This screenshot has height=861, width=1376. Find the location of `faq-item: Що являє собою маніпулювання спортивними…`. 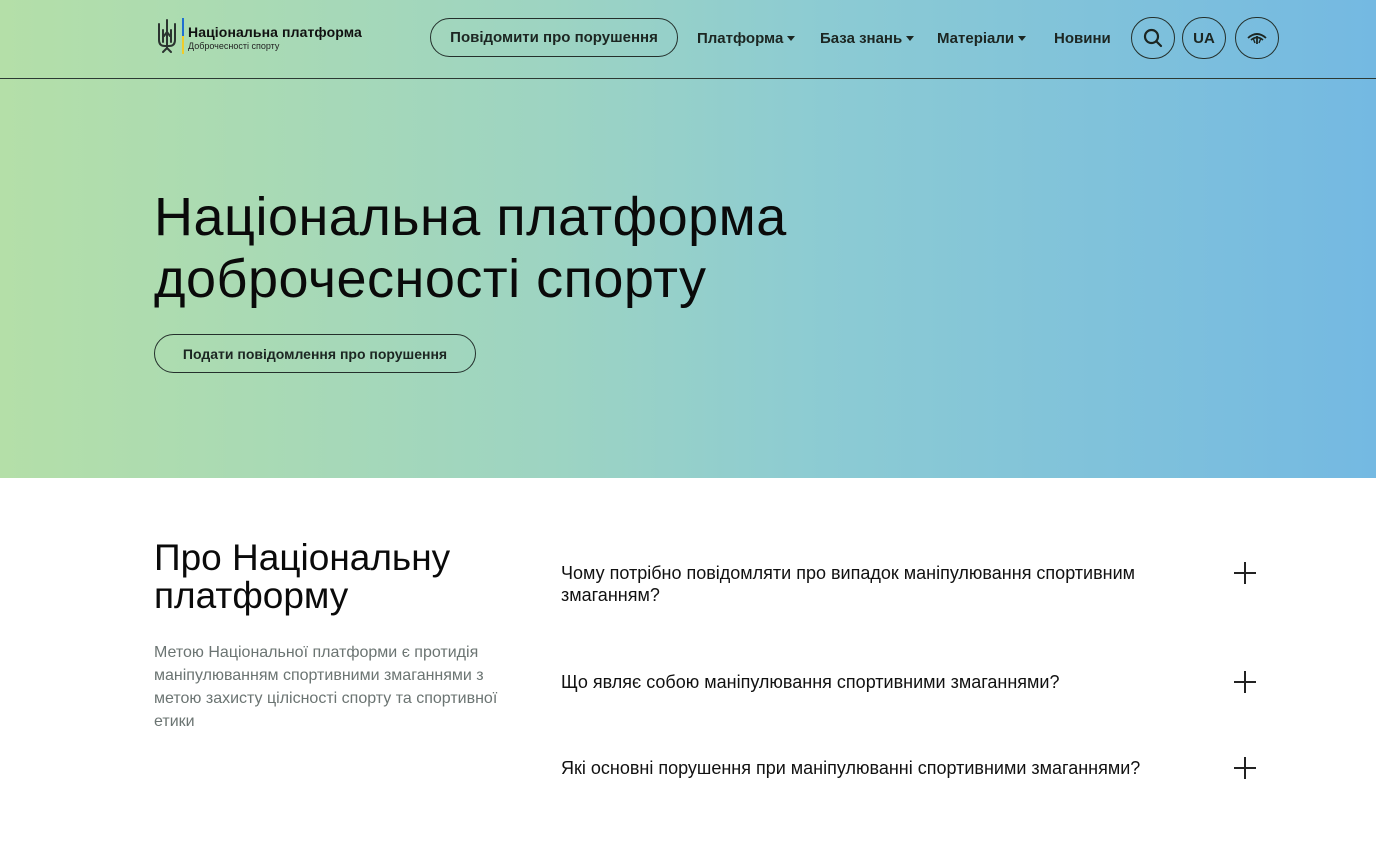

faq-item: Що являє собою маніпулювання спортивними… is located at coordinates (911, 682).